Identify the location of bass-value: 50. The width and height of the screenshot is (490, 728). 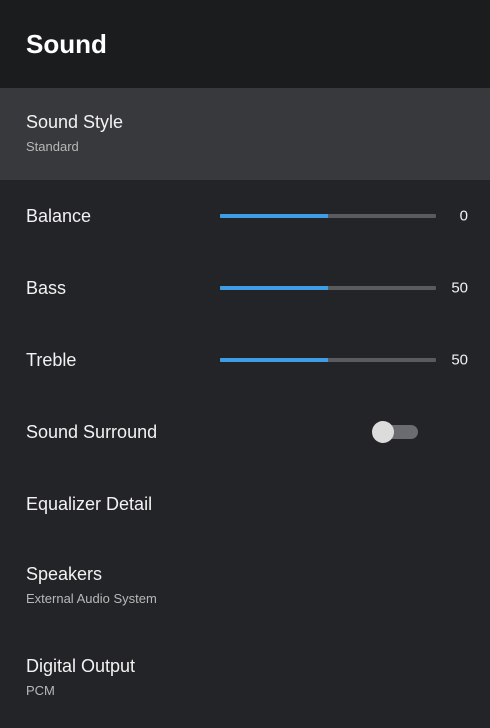
(459, 288).